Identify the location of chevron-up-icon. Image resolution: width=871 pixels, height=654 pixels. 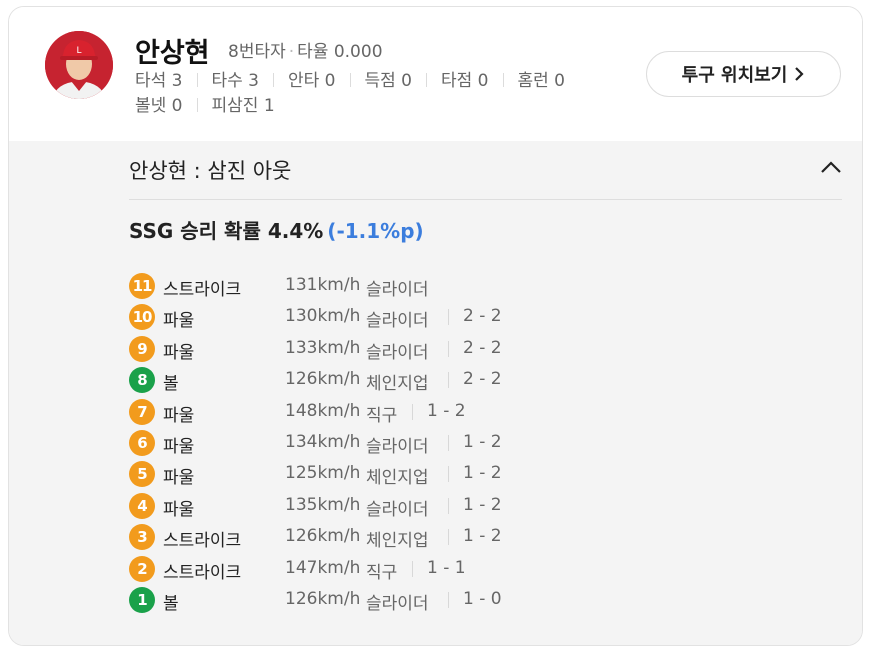
(831, 167).